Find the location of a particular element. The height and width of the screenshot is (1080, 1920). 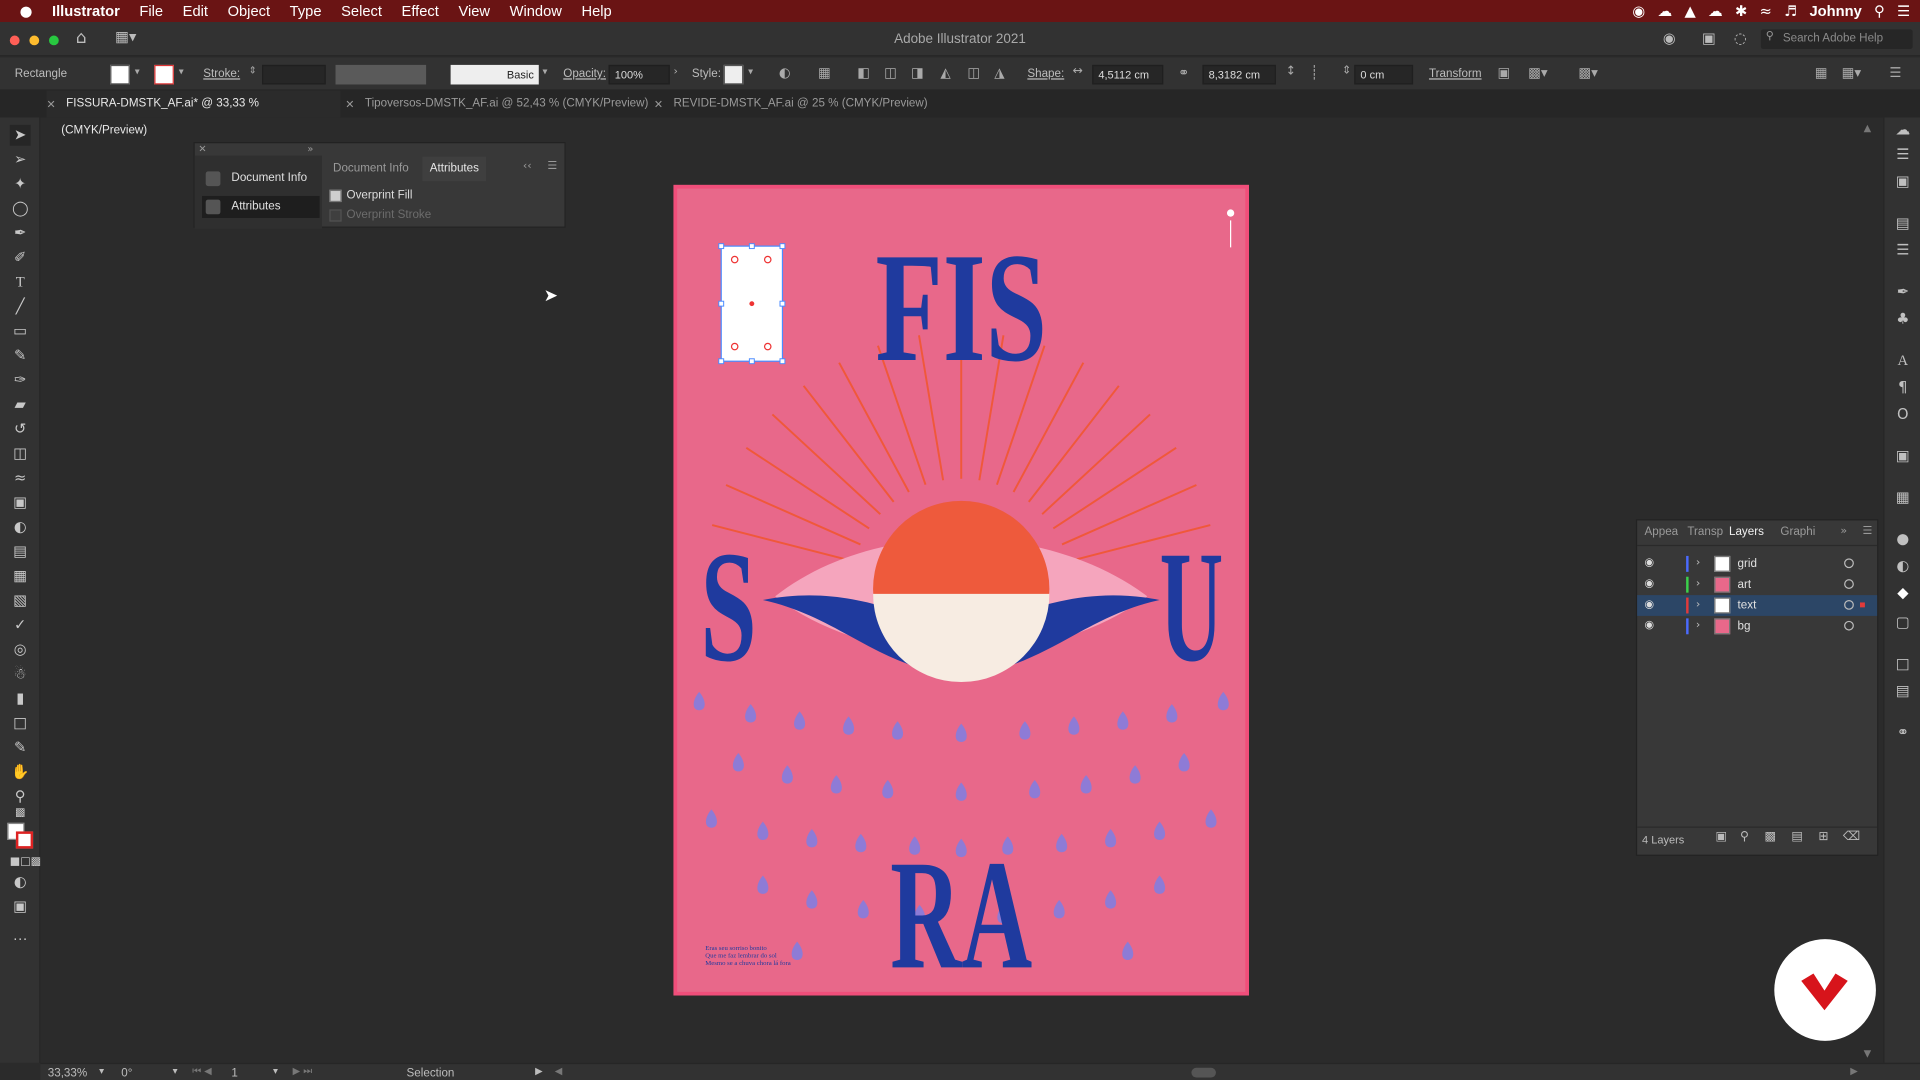

corner-radius-field: 0 cm is located at coordinates (1384, 74).